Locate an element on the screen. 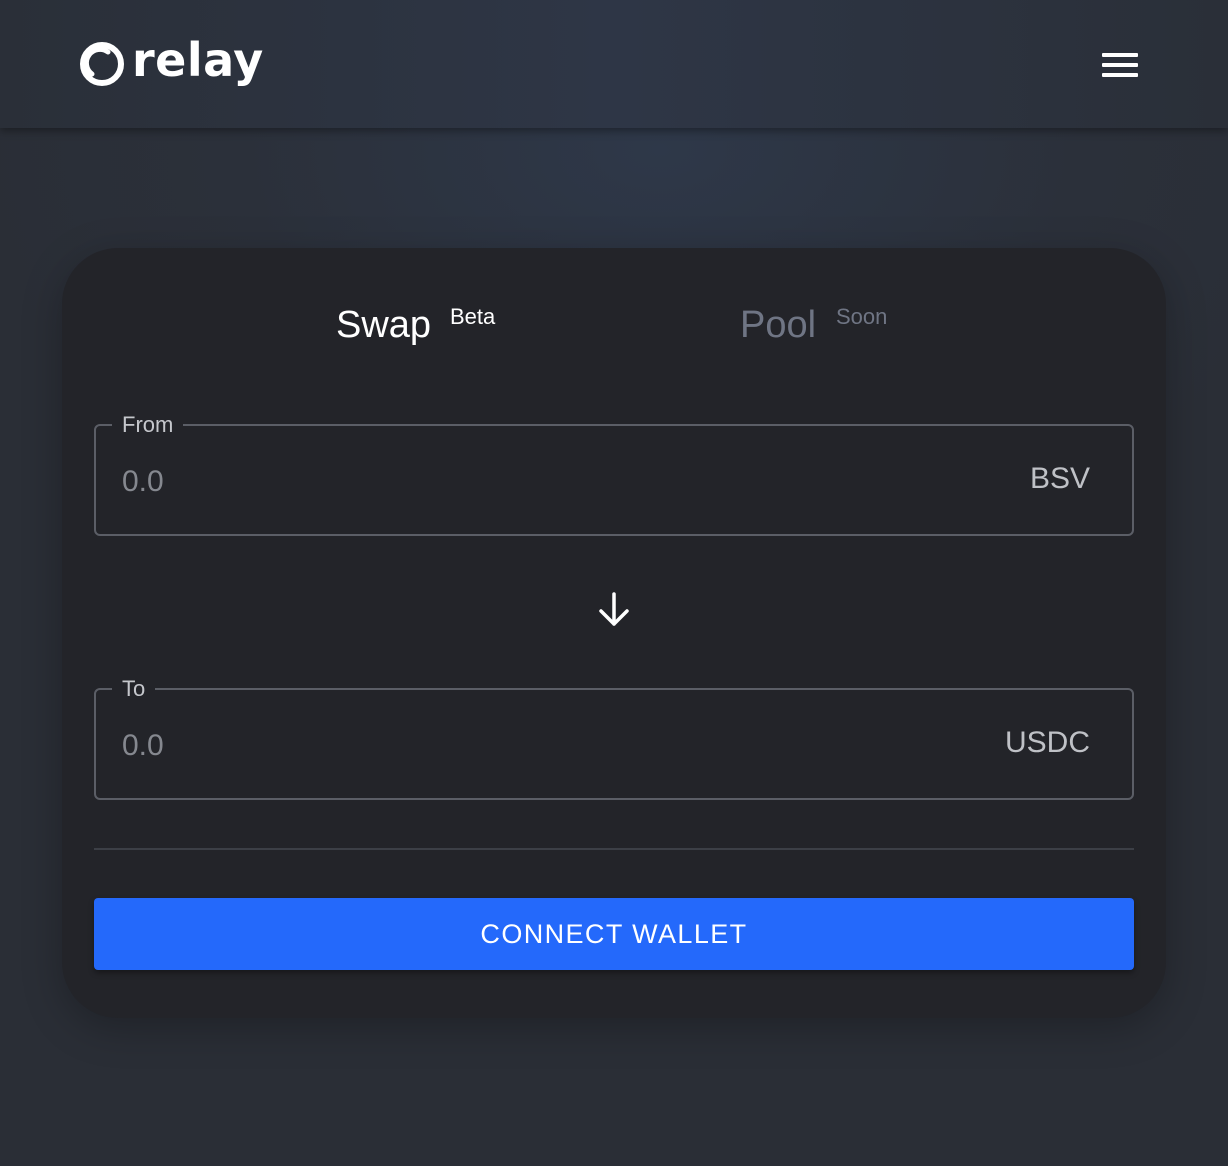 The image size is (1228, 1166). top-bar: relay is located at coordinates (614, 64).